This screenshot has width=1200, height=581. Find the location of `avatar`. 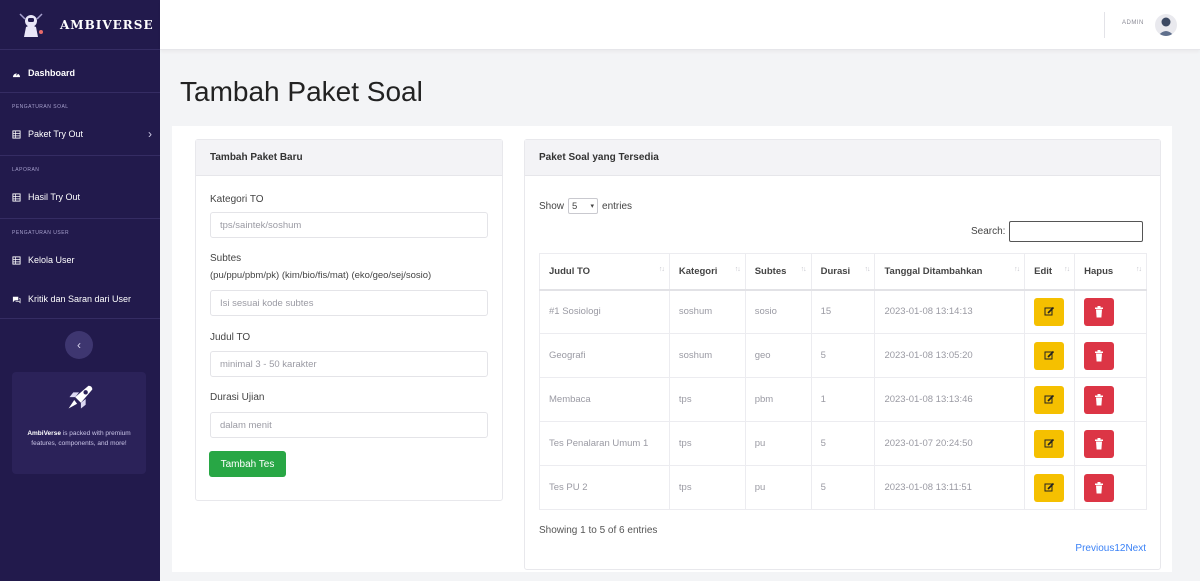

avatar is located at coordinates (1166, 25).